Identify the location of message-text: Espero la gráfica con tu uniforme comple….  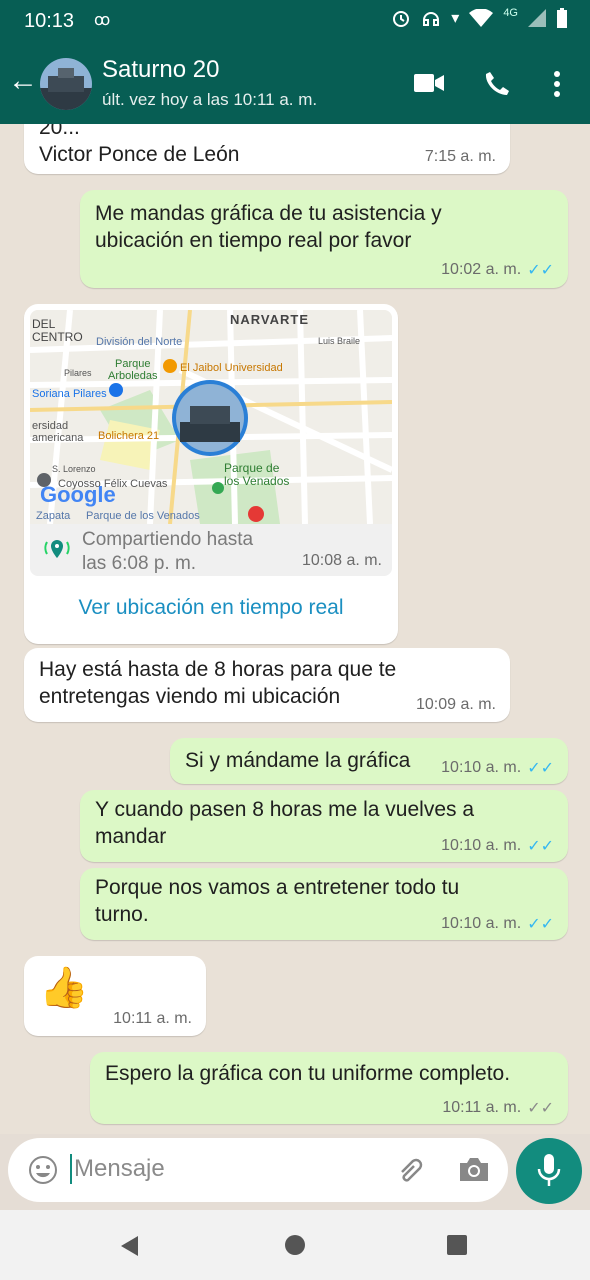
(308, 1073).